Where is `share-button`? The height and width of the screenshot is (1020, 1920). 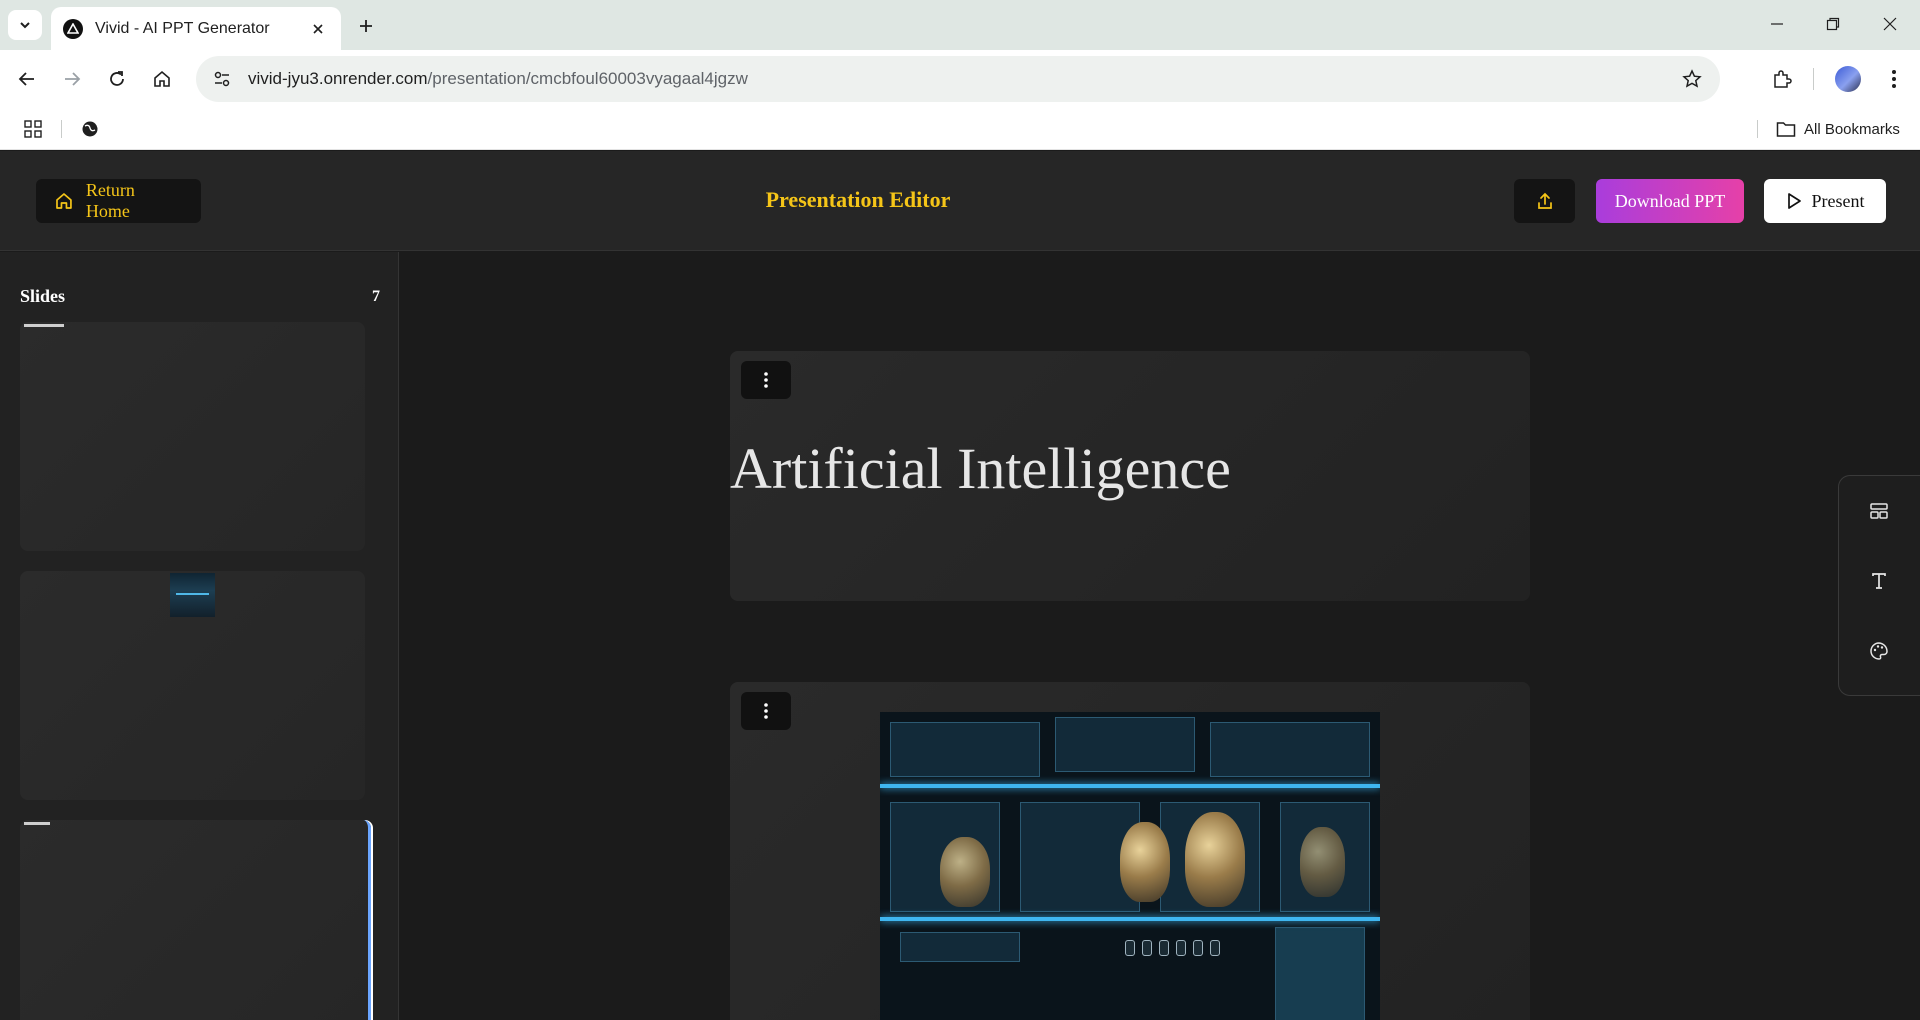 share-button is located at coordinates (1544, 201).